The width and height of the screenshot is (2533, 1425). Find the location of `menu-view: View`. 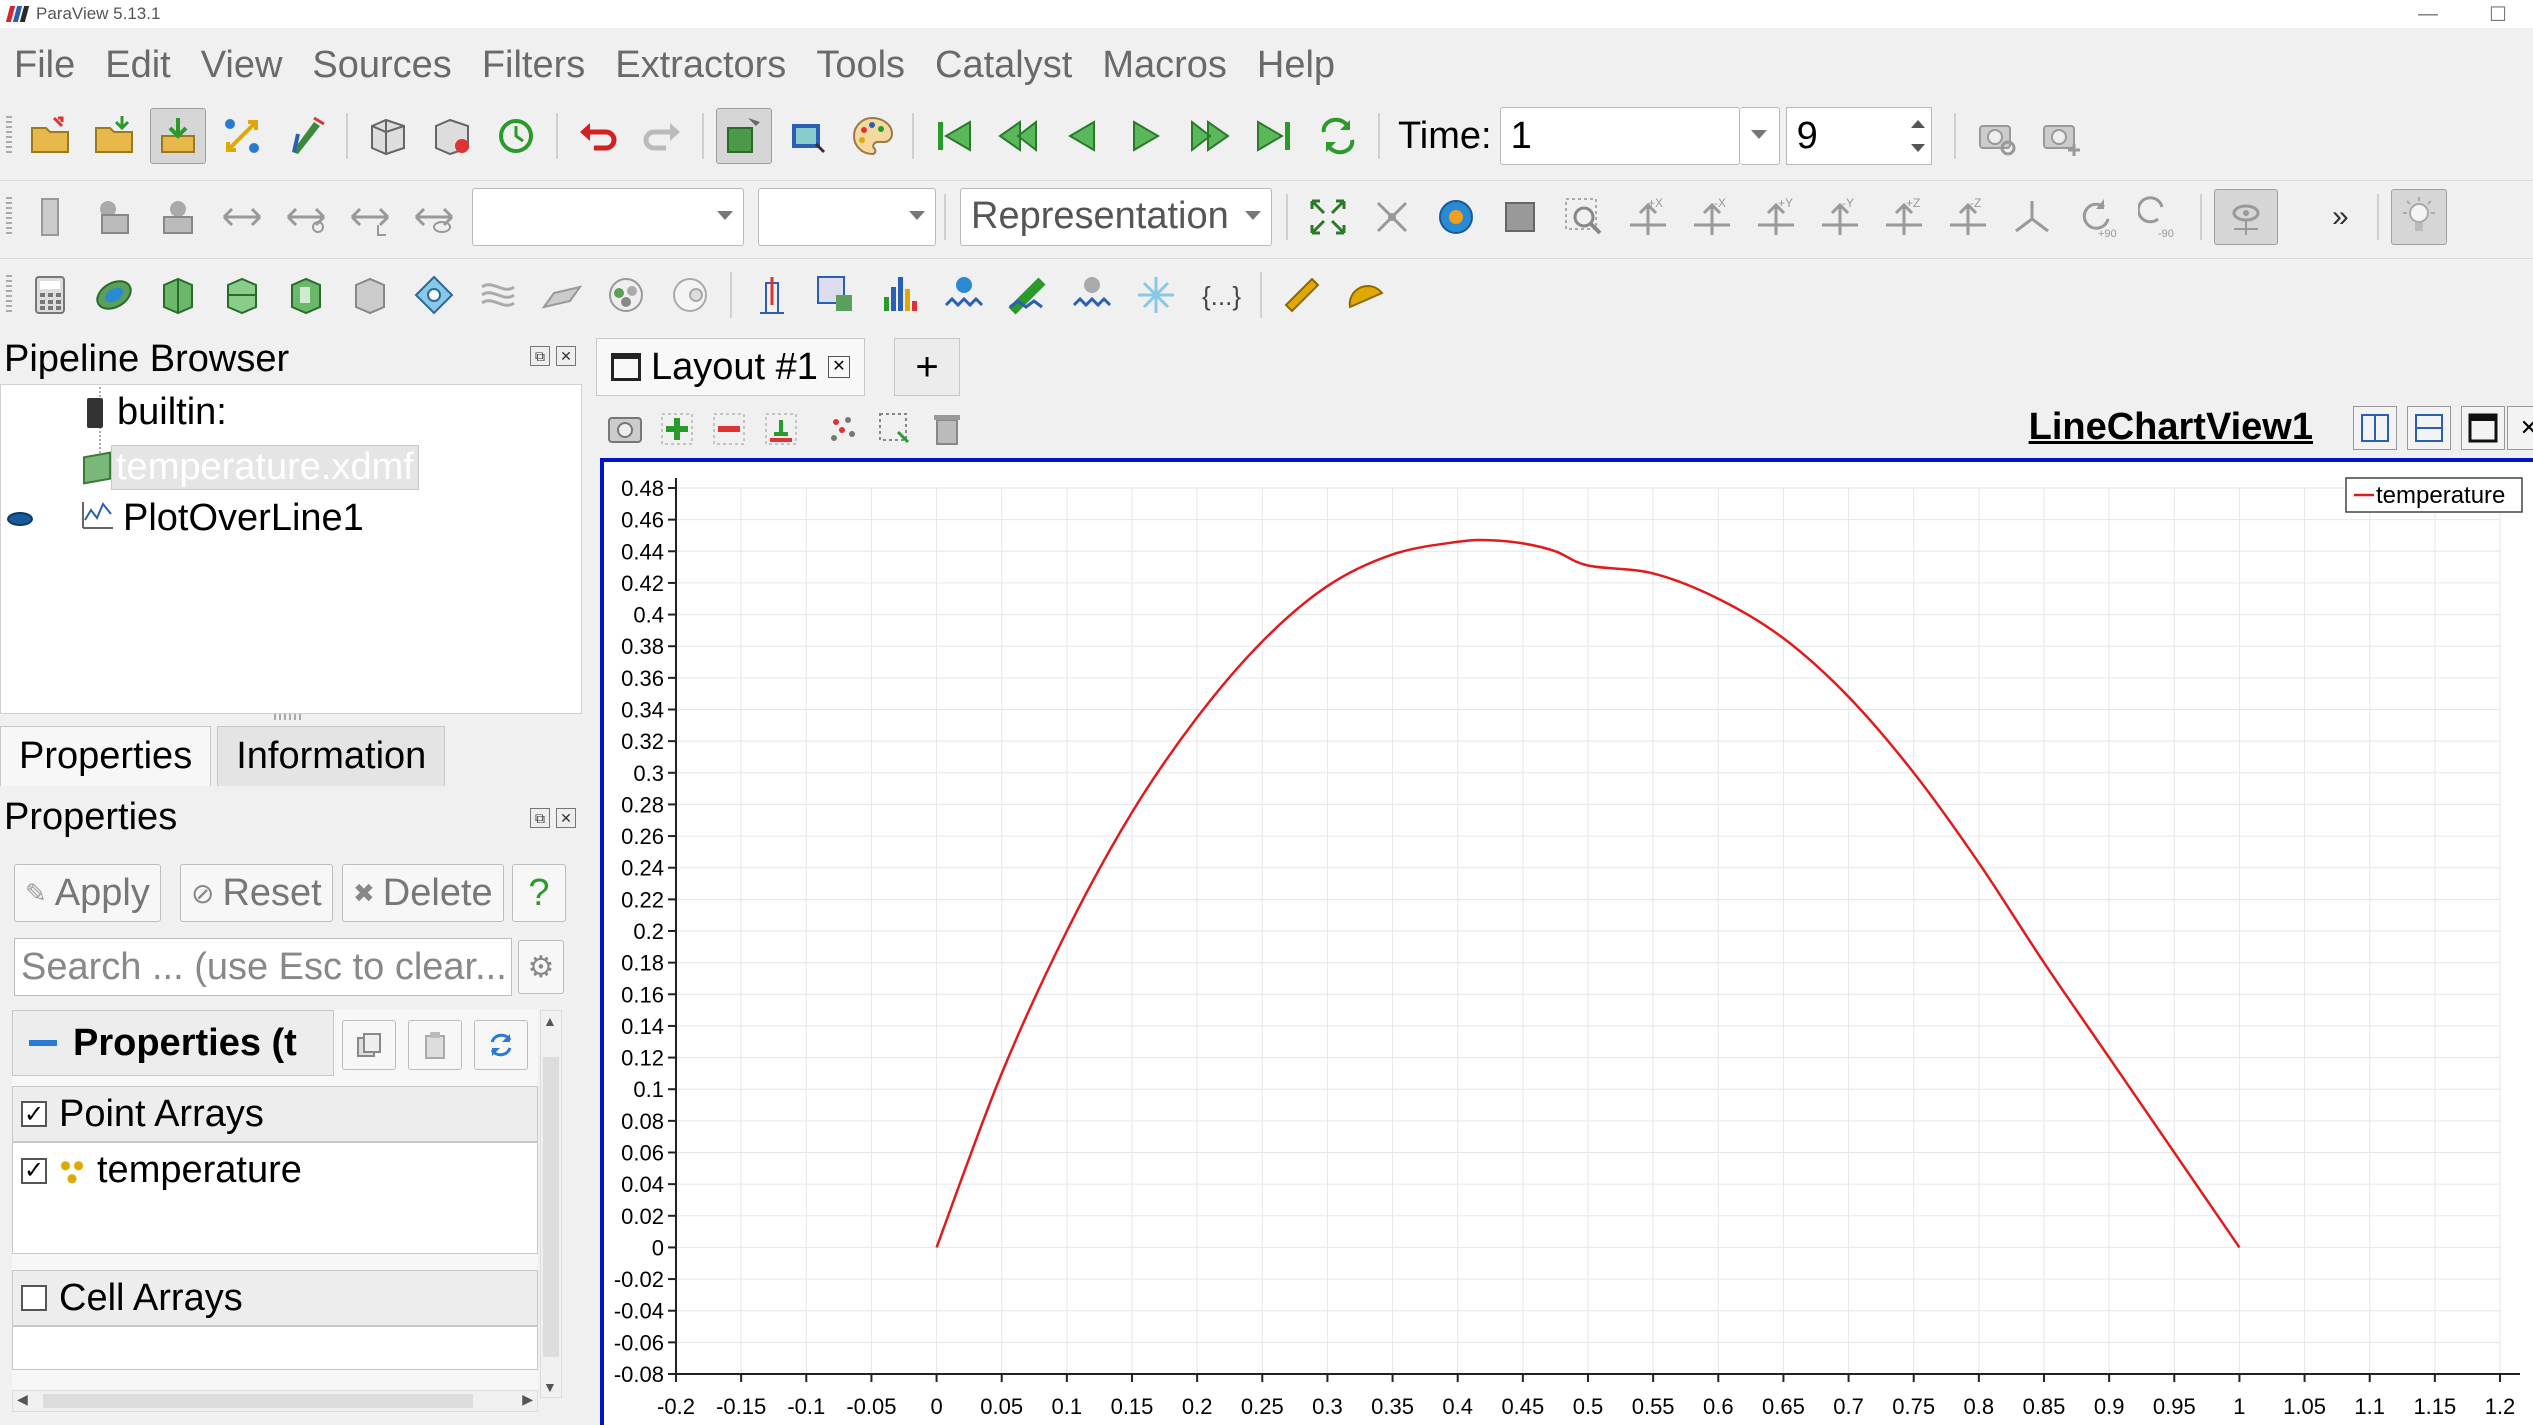

menu-view: View is located at coordinates (242, 65).